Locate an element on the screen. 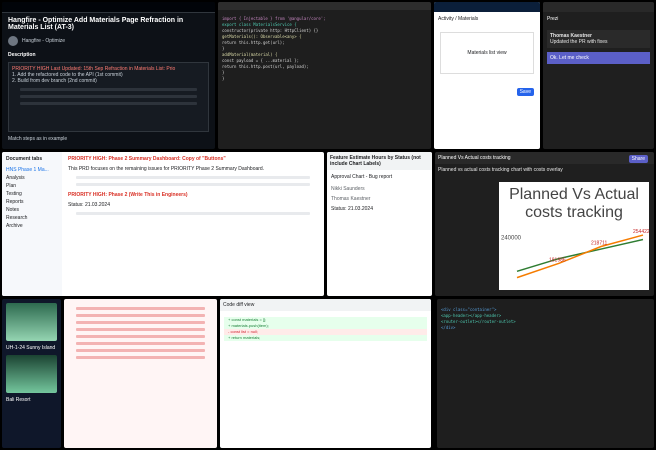 Image resolution: width=656 pixels, height=450 pixels. reply: Ok. Let me check is located at coordinates (598, 58).